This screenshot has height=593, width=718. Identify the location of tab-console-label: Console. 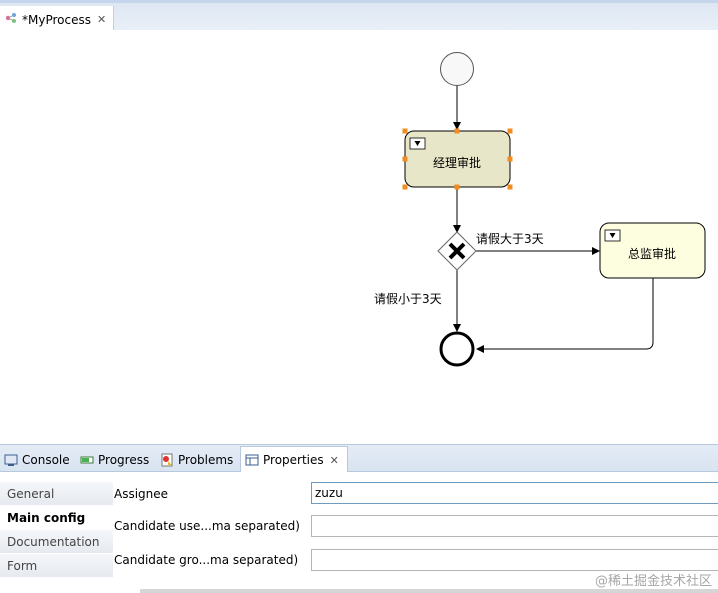
(46, 460).